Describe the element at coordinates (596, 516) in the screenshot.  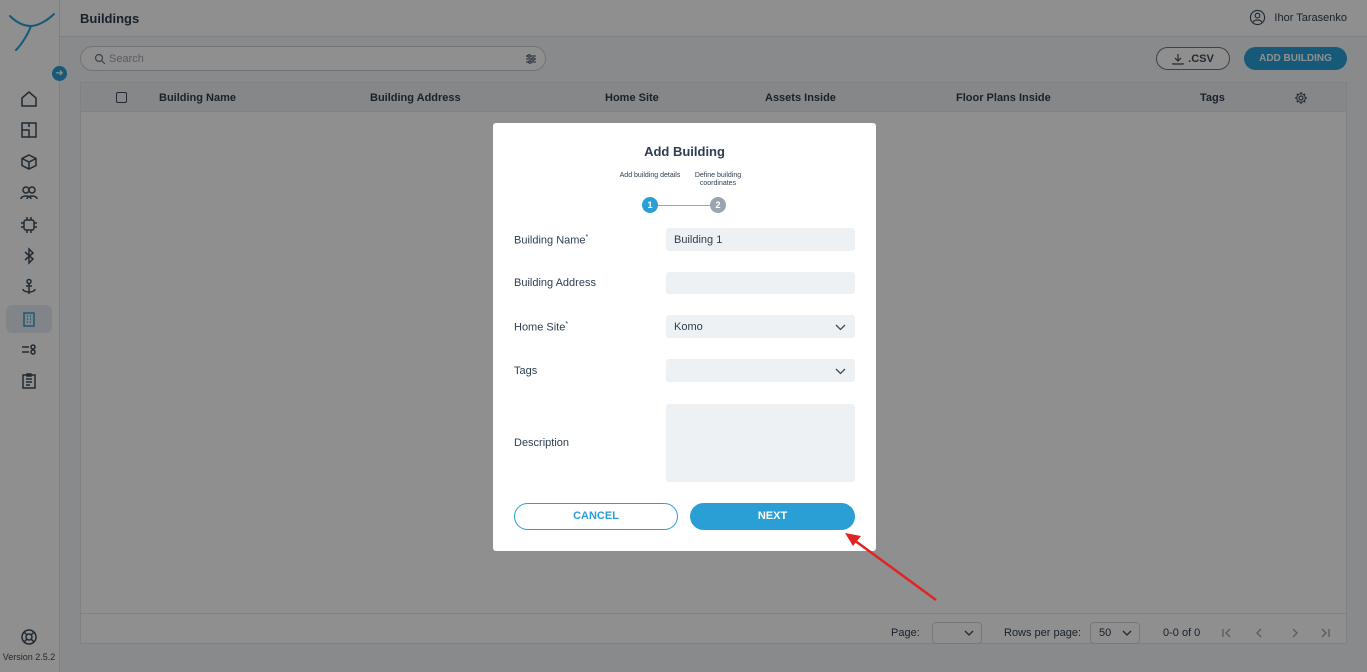
I see `cancel-button: CANCEL` at that location.